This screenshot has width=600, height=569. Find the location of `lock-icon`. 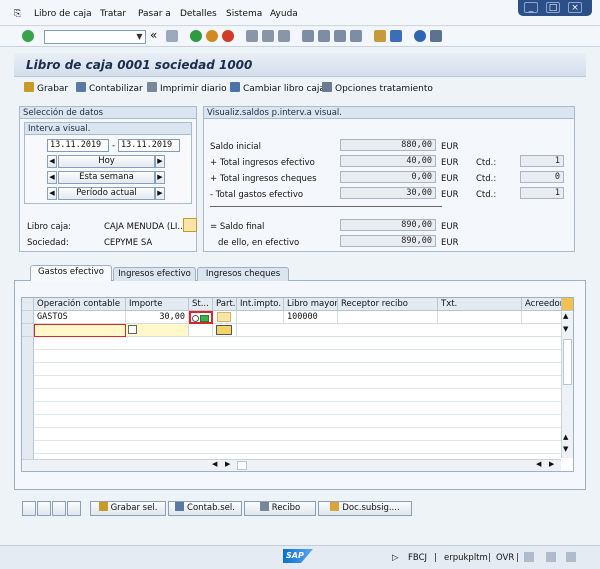

lock-icon is located at coordinates (529, 557).